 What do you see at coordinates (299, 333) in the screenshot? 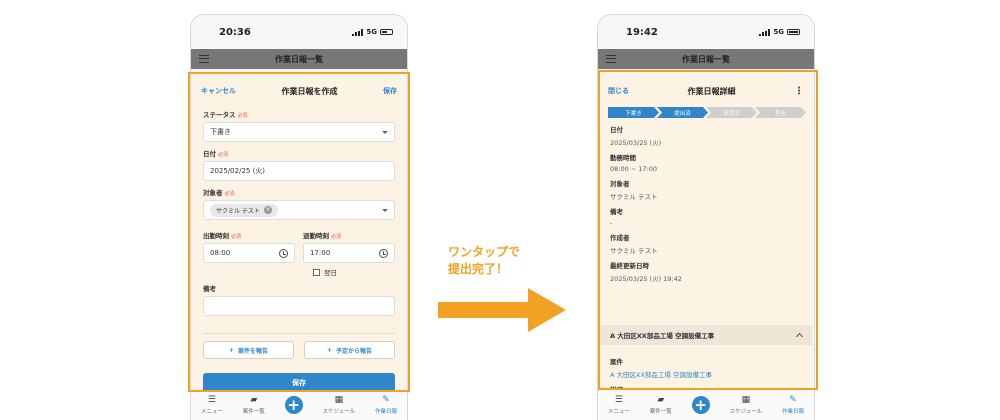
I see `divider` at bounding box center [299, 333].